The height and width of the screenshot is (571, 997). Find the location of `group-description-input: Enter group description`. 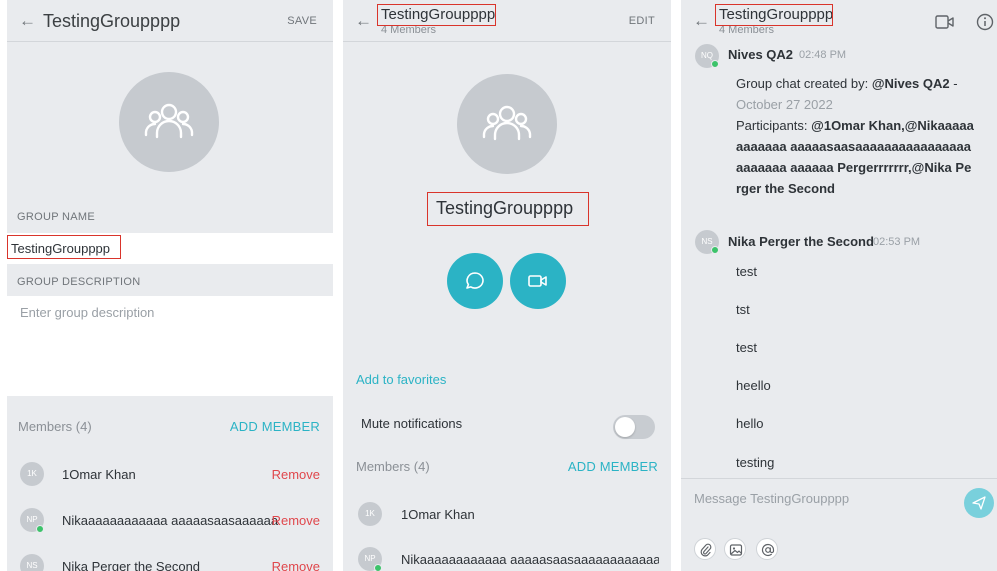

group-description-input: Enter group description is located at coordinates (87, 312).